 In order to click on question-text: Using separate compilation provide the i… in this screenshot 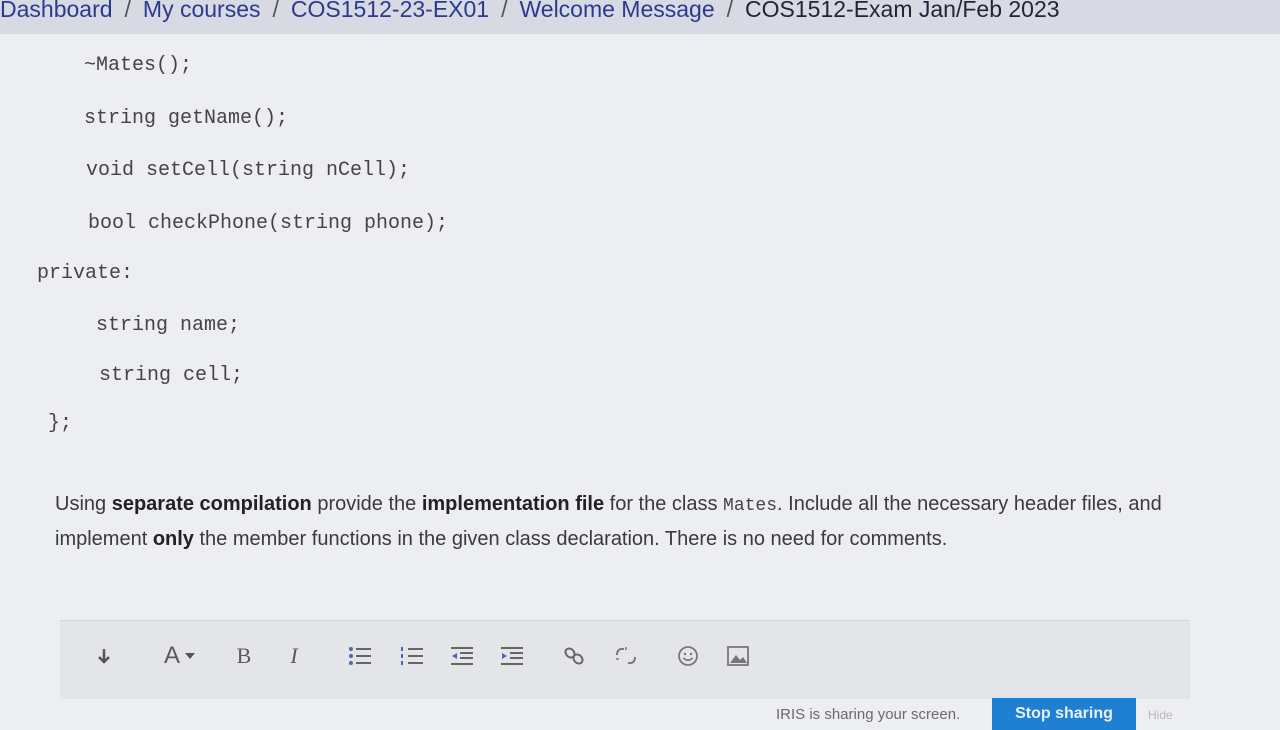, I will do `click(630, 522)`.